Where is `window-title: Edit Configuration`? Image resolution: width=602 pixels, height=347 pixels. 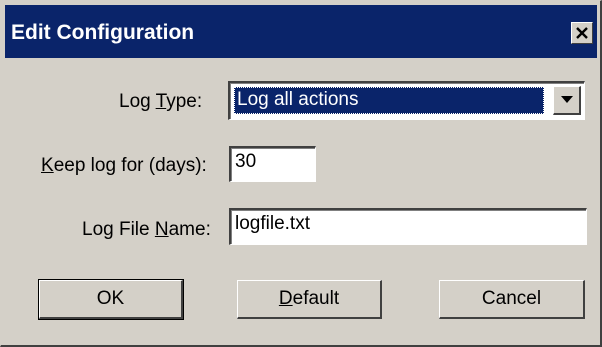 window-title: Edit Configuration is located at coordinates (103, 32).